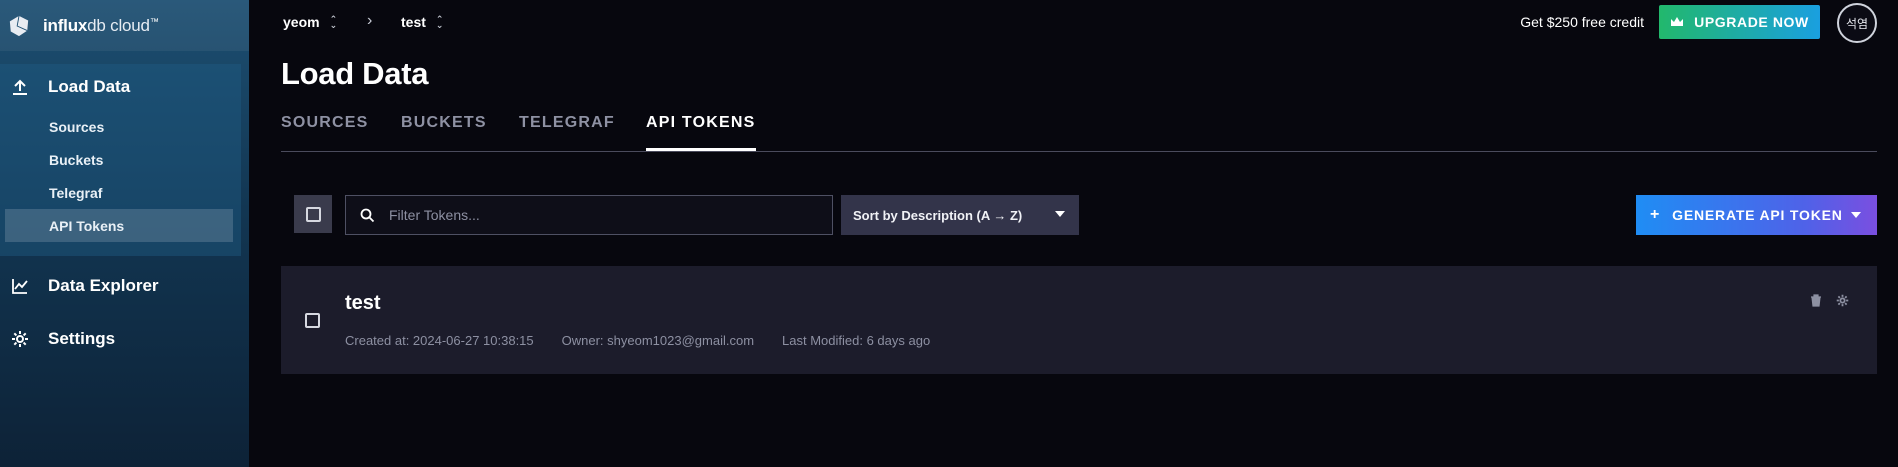  I want to click on upgrade-now-button: UPGRADE NOW, so click(1739, 22).